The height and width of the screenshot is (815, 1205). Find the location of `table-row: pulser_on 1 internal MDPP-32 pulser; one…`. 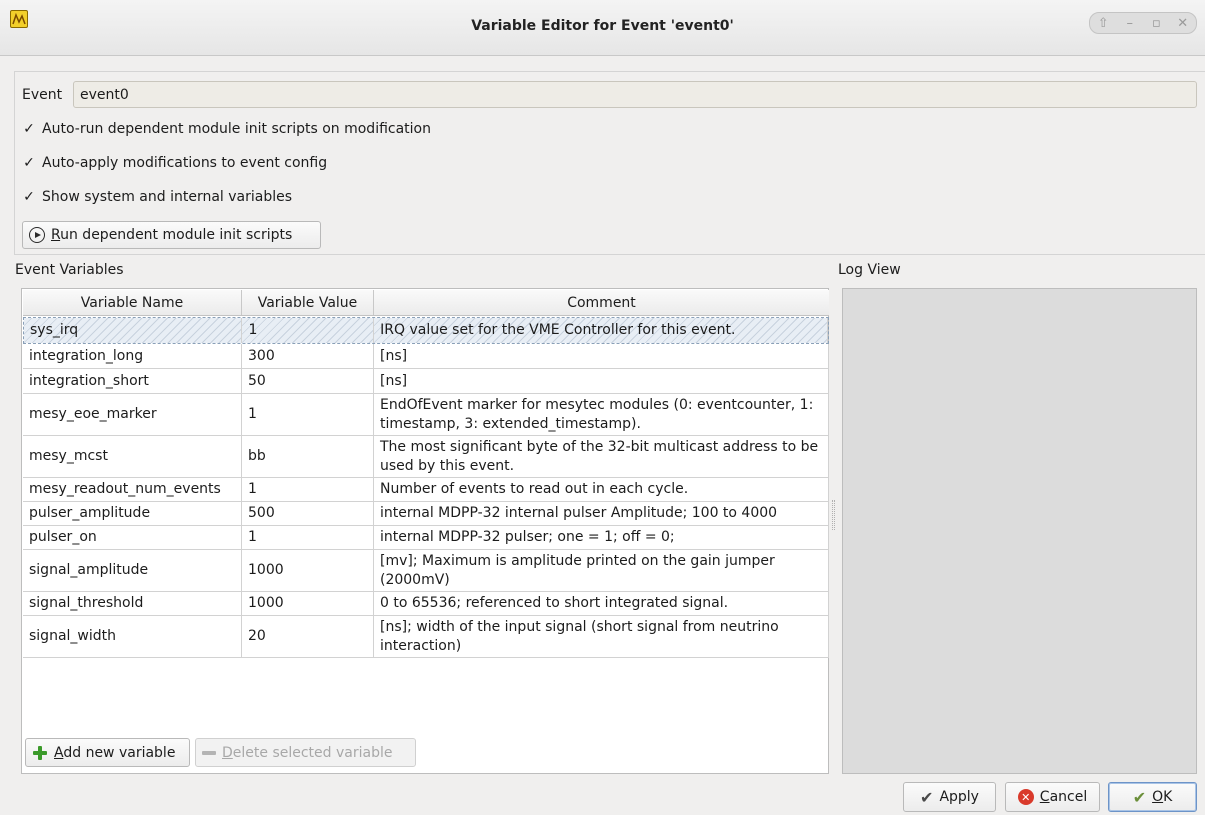

table-row: pulser_on 1 internal MDPP-32 pulser; one… is located at coordinates (426, 538).